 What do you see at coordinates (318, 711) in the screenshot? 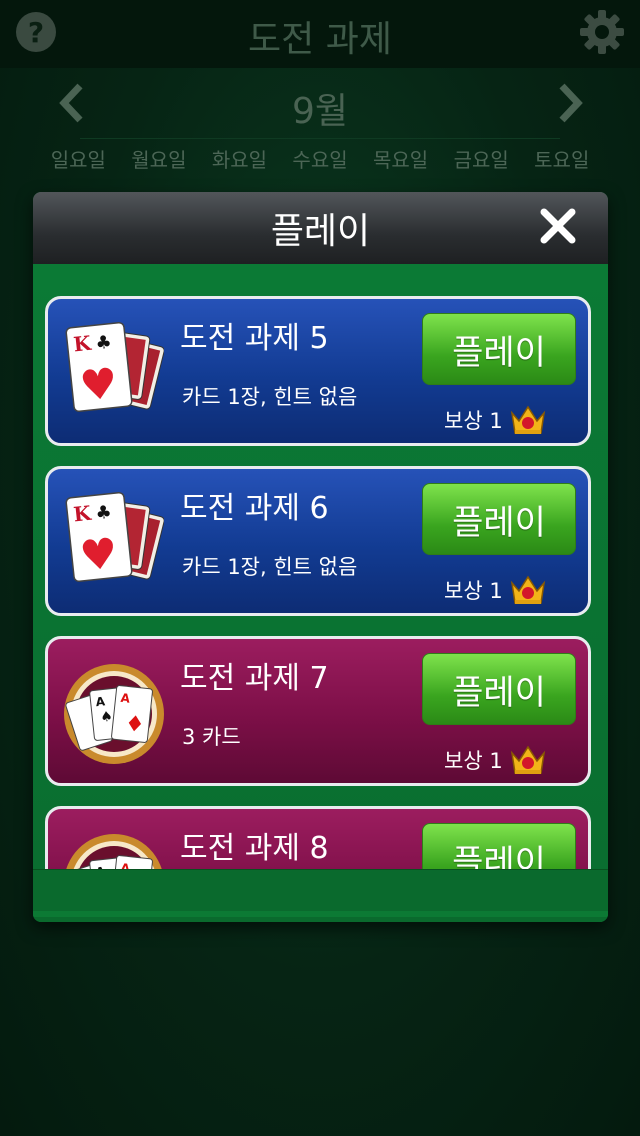
I see `challenge-card: A ♠ A ♦ 도전 과제 7 3 카드 플레이 보상 1` at bounding box center [318, 711].